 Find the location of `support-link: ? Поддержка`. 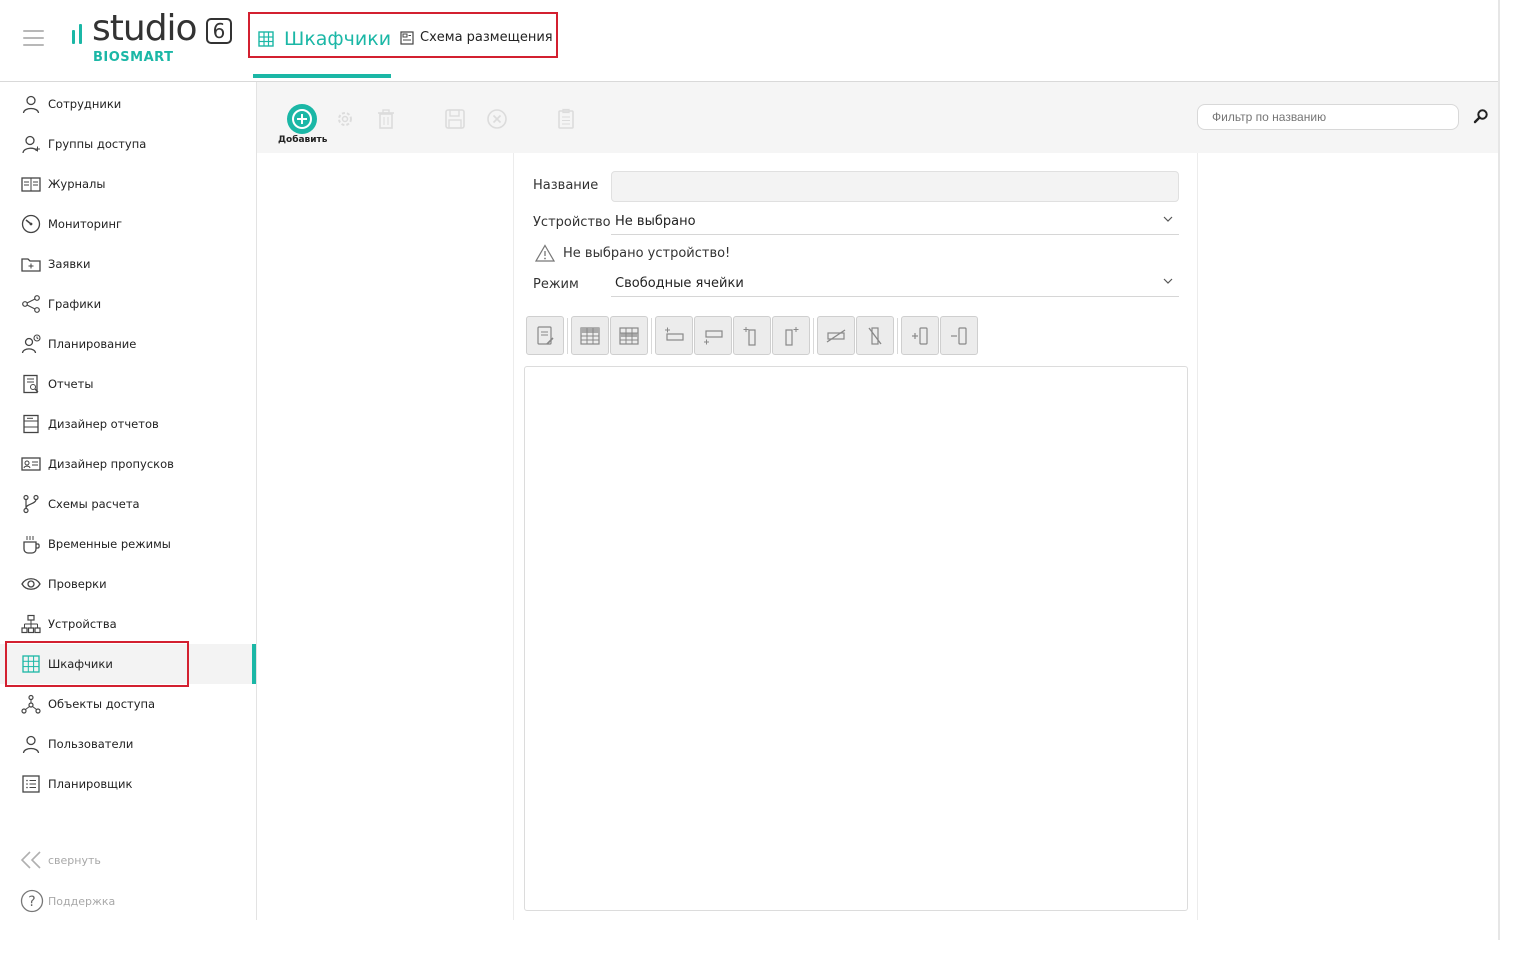

support-link: ? Поддержка is located at coordinates (67, 901).